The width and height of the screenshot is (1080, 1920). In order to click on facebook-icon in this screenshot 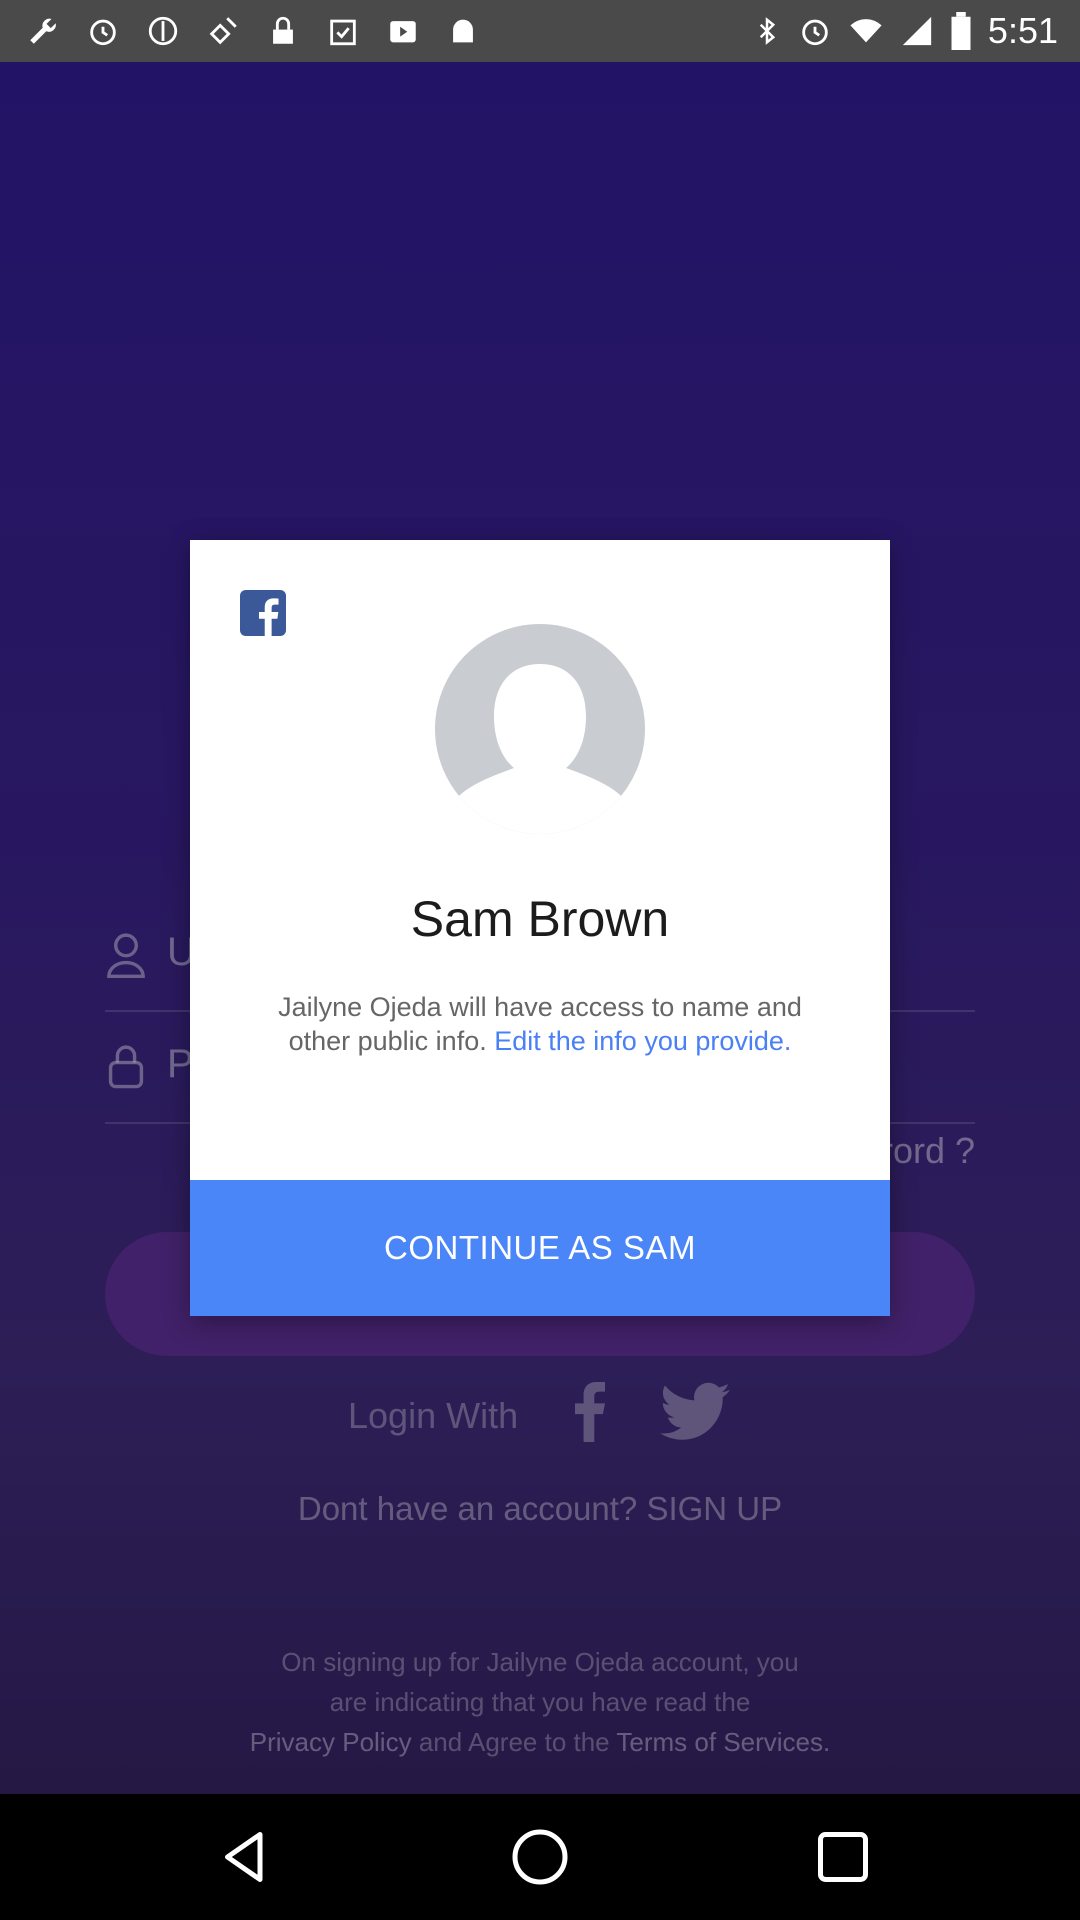, I will do `click(263, 613)`.